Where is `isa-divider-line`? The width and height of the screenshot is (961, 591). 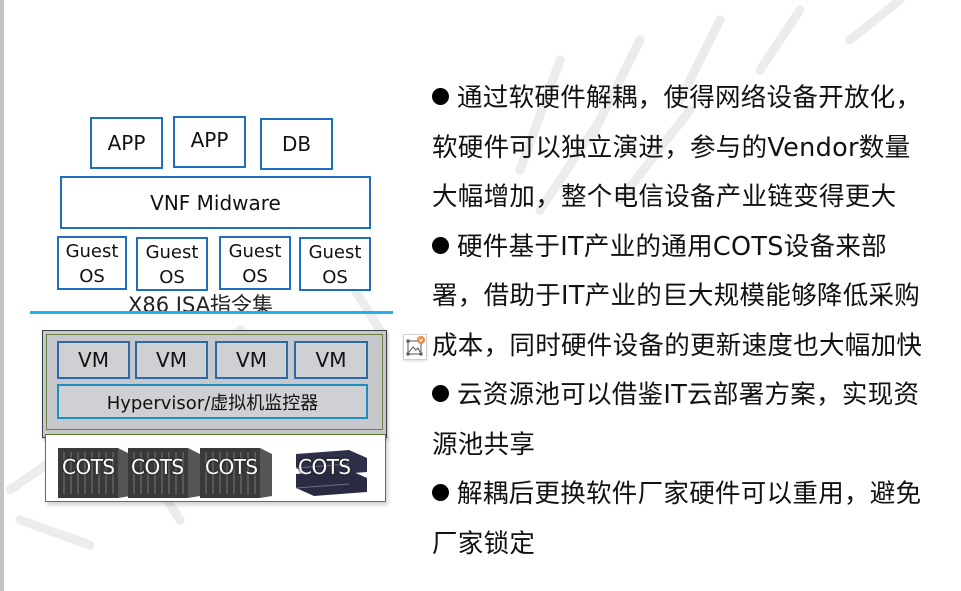 isa-divider-line is located at coordinates (211, 312).